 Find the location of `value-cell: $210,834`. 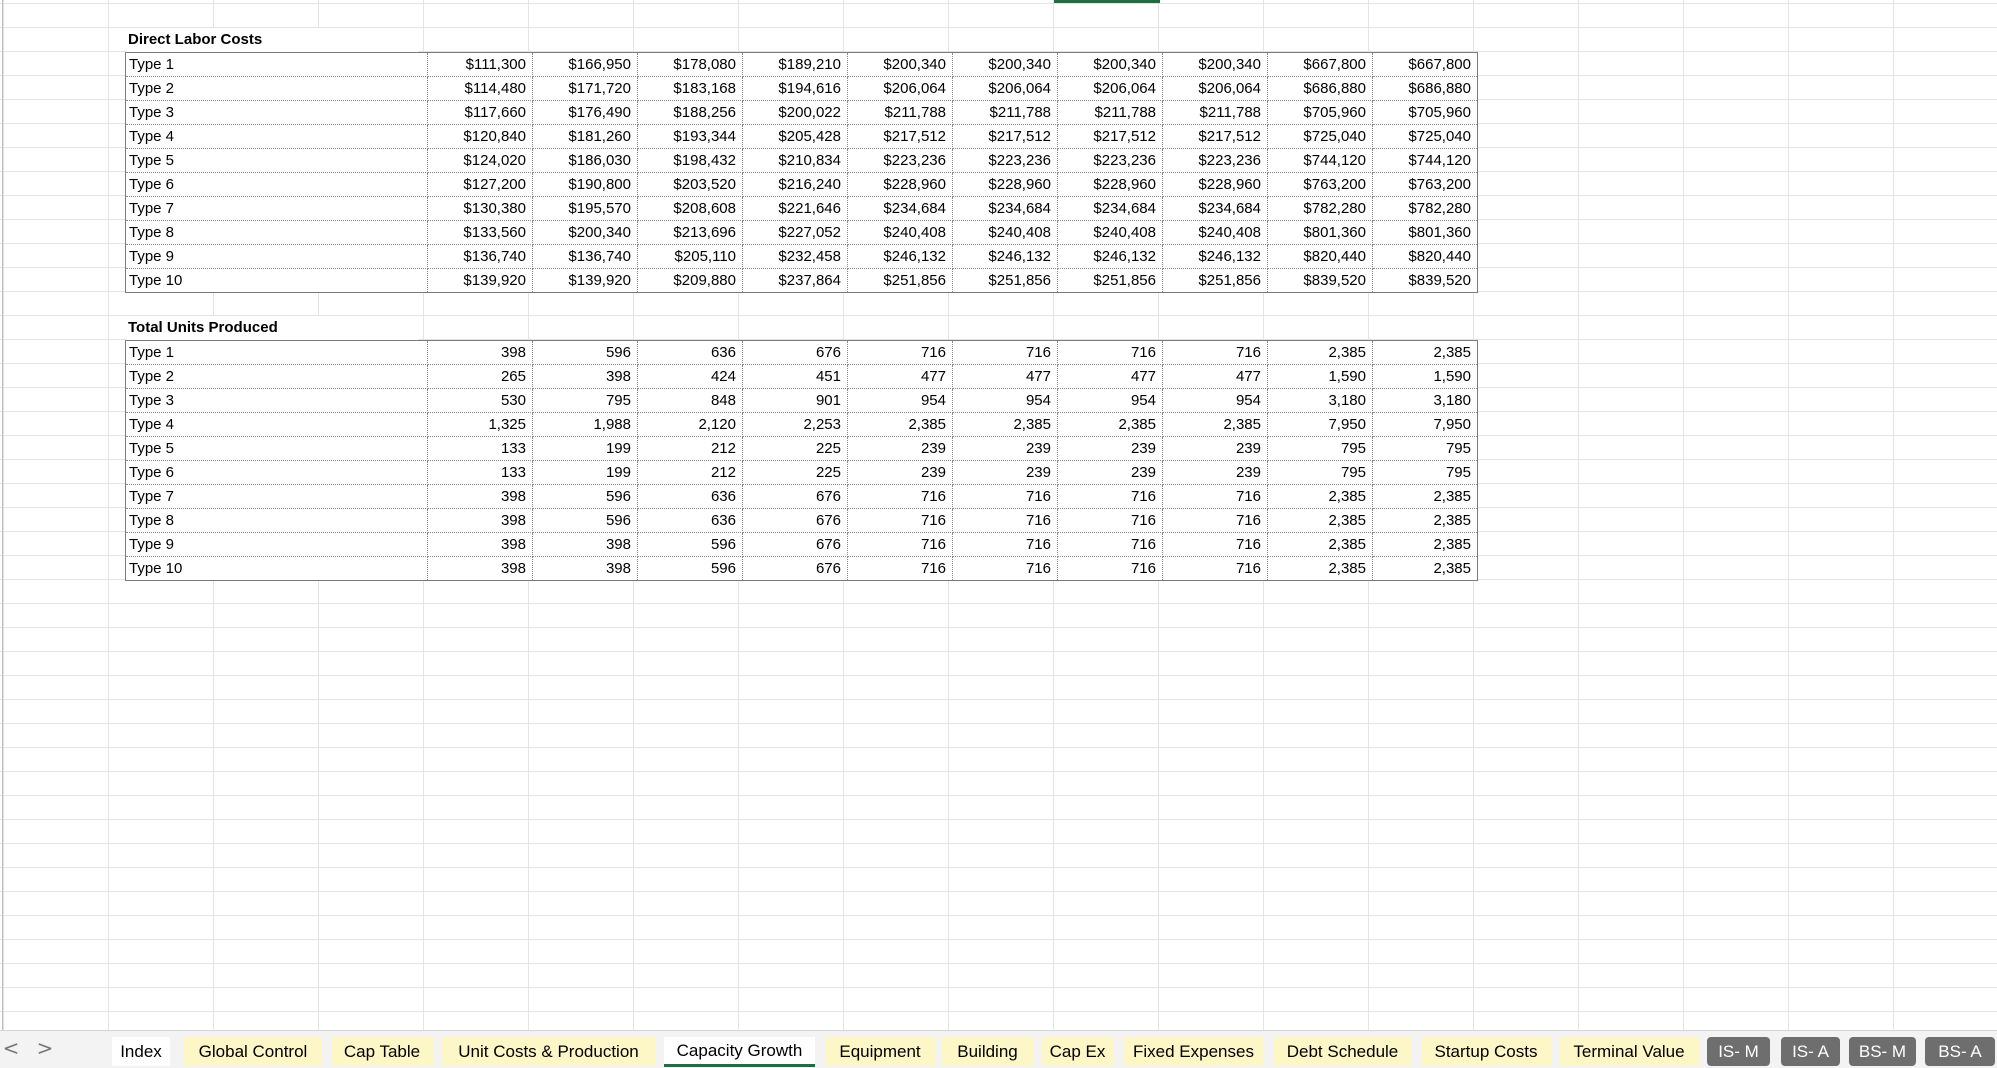

value-cell: $210,834 is located at coordinates (795, 160).